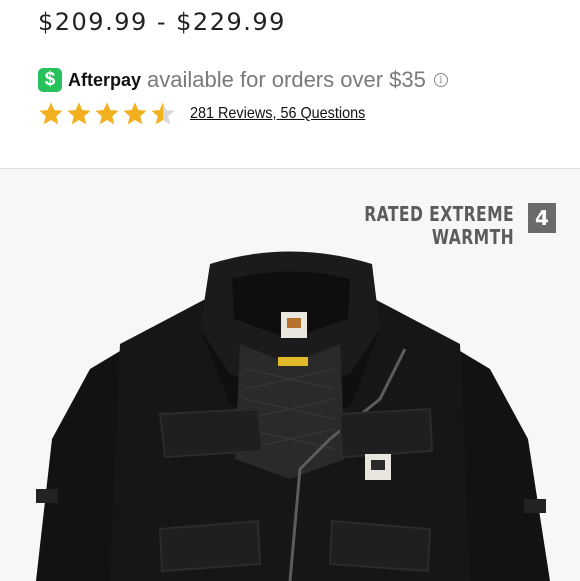 Image resolution: width=580 pixels, height=581 pixels. What do you see at coordinates (472, 237) in the screenshot?
I see `warmth-label-line2: WARMTH` at bounding box center [472, 237].